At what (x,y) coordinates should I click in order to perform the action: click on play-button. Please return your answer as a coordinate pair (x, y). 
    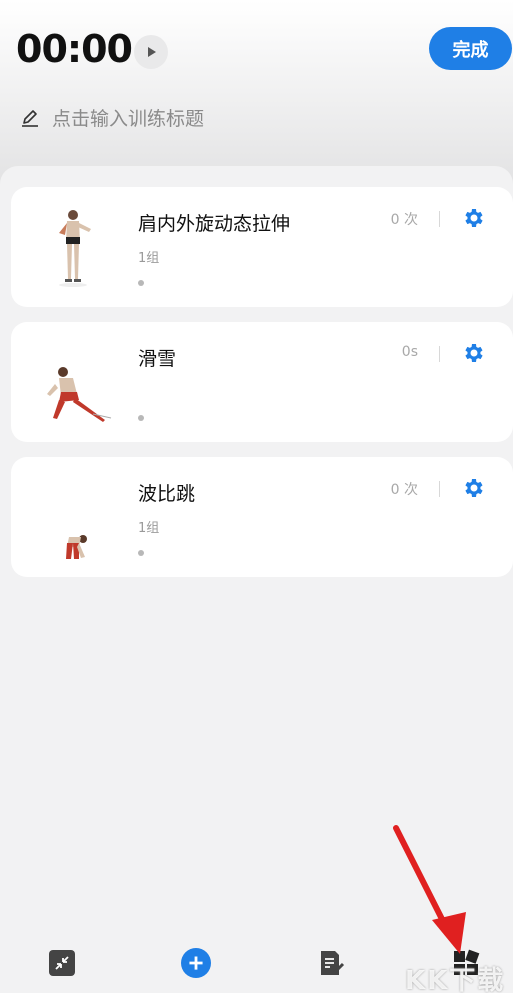
    Looking at the image, I should click on (151, 52).